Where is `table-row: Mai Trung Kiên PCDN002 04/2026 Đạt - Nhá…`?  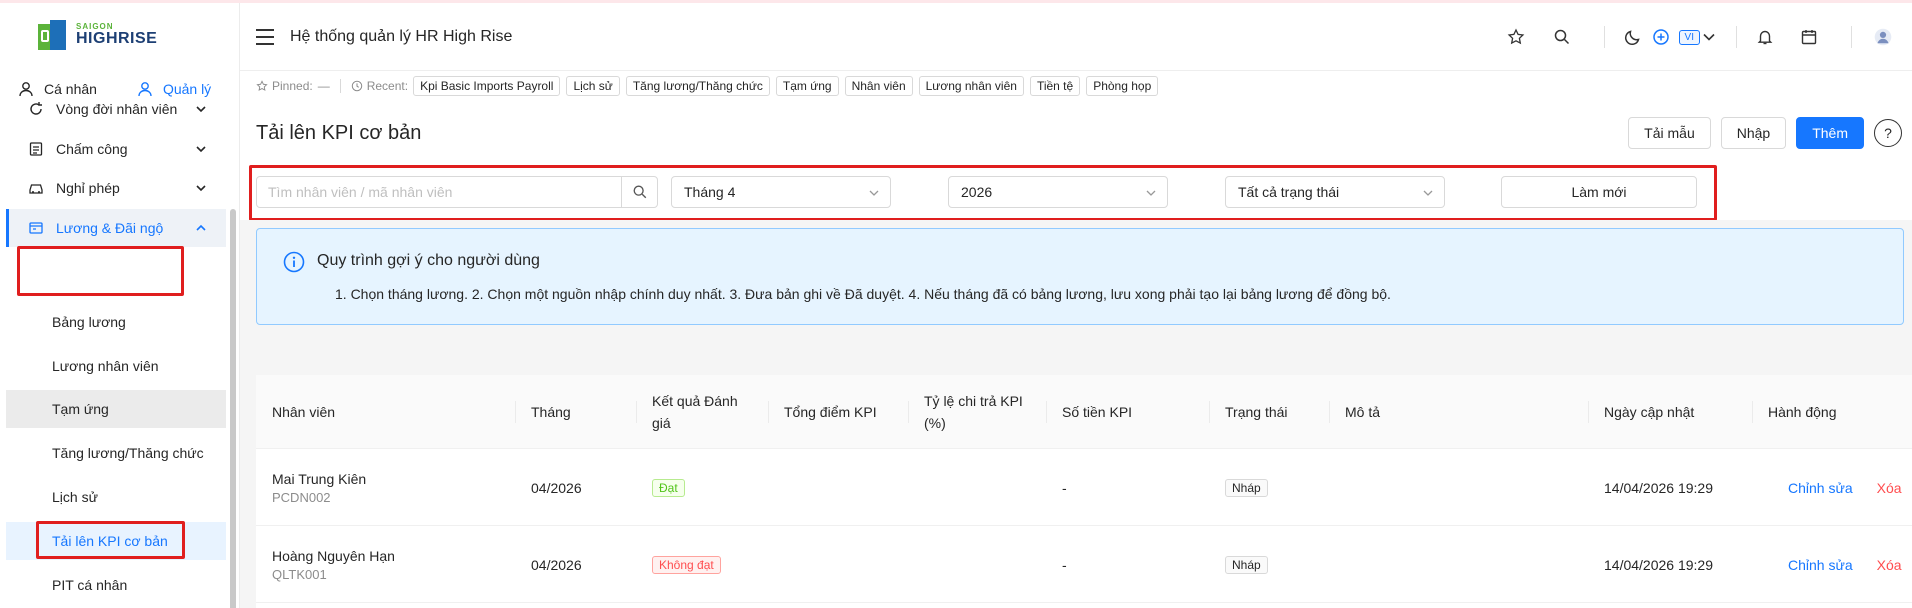
table-row: Mai Trung Kiên PCDN002 04/2026 Đạt - Nhá… is located at coordinates (1084, 487).